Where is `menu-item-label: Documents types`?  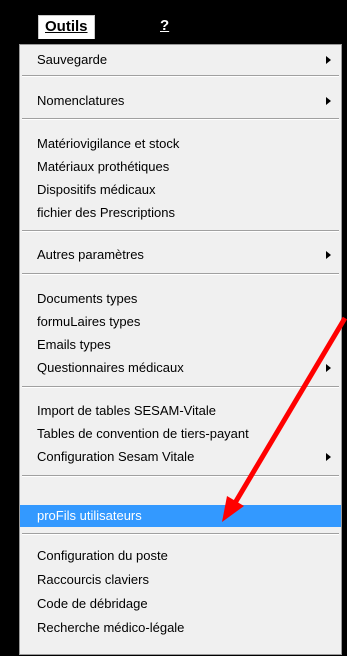 menu-item-label: Documents types is located at coordinates (87, 298).